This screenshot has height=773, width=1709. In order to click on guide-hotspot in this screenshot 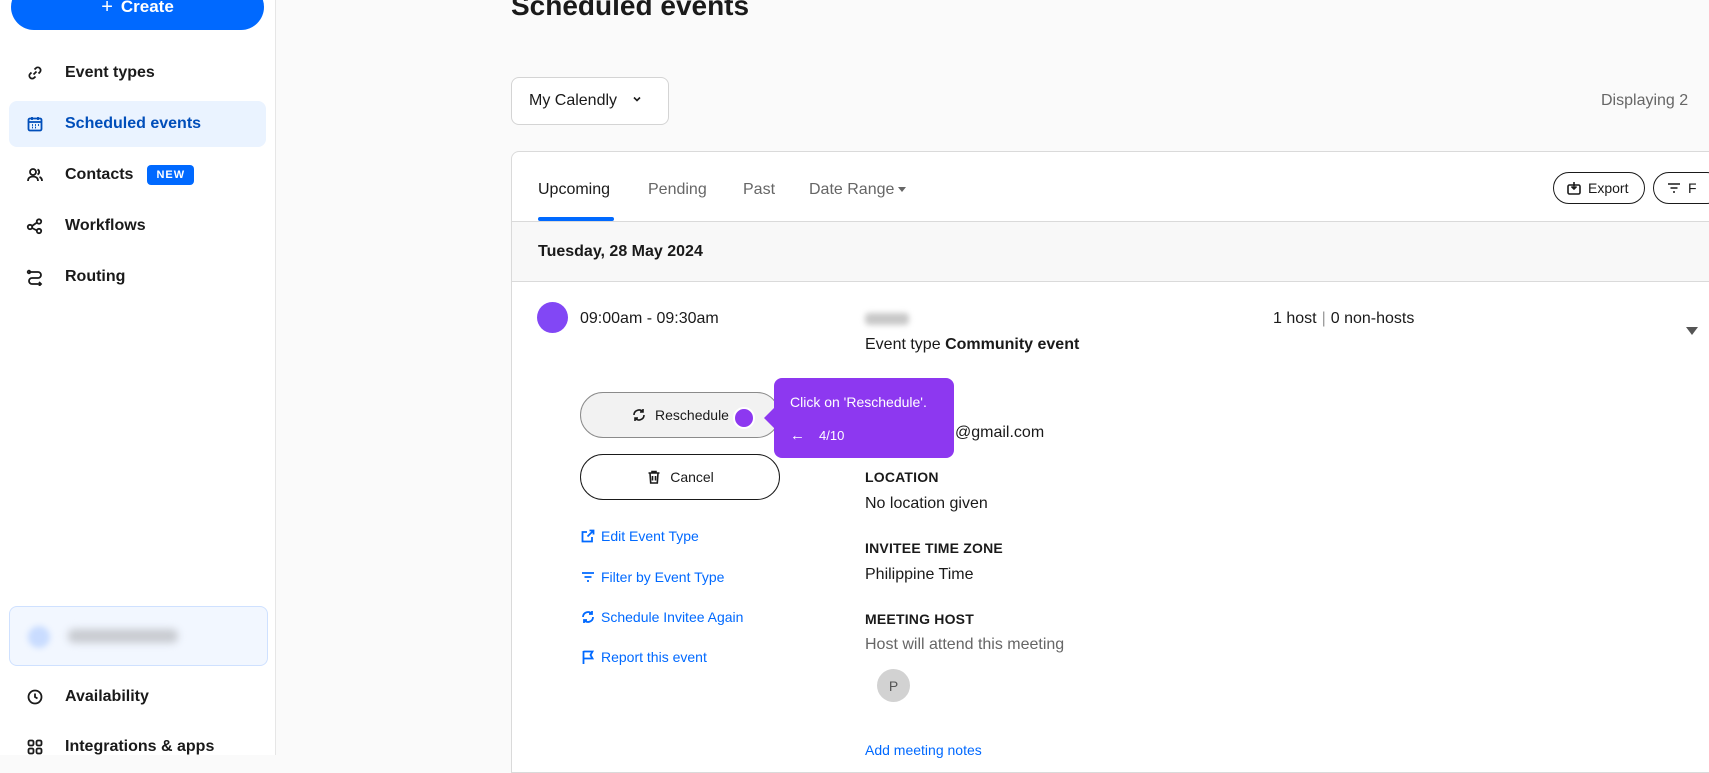, I will do `click(744, 418)`.